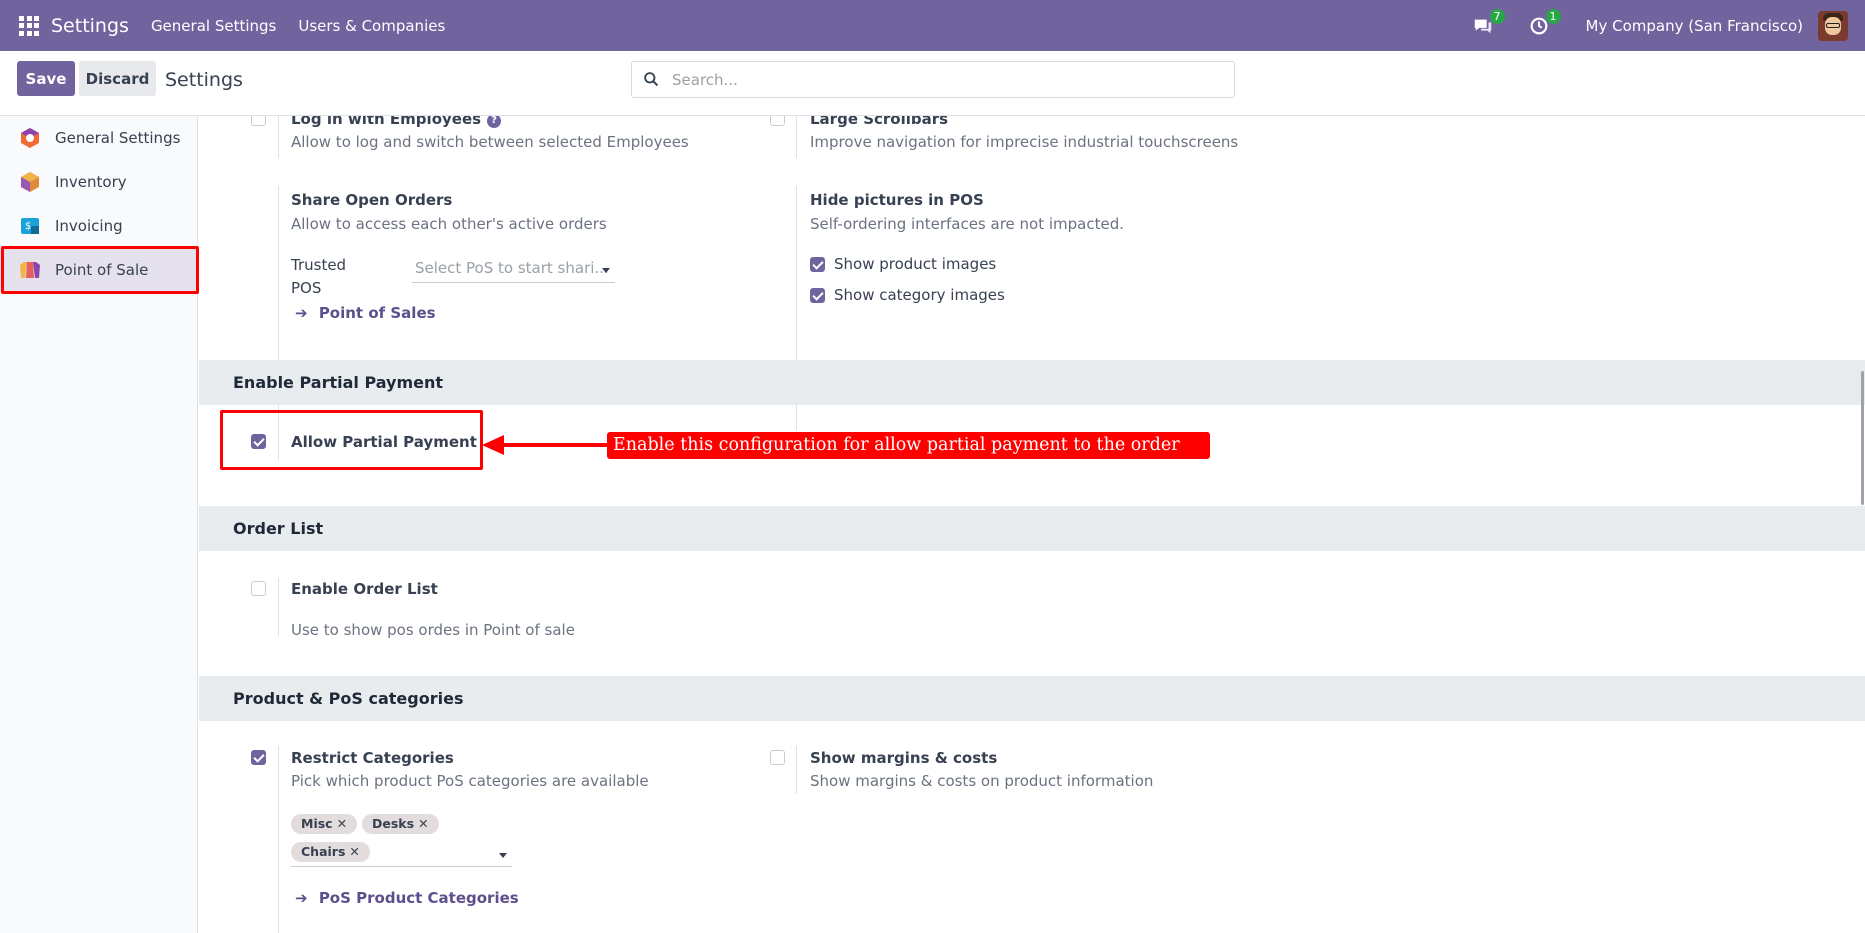 This screenshot has height=933, width=1865. What do you see at coordinates (897, 200) in the screenshot?
I see `hide-pictures-title: Hide pictures in POS` at bounding box center [897, 200].